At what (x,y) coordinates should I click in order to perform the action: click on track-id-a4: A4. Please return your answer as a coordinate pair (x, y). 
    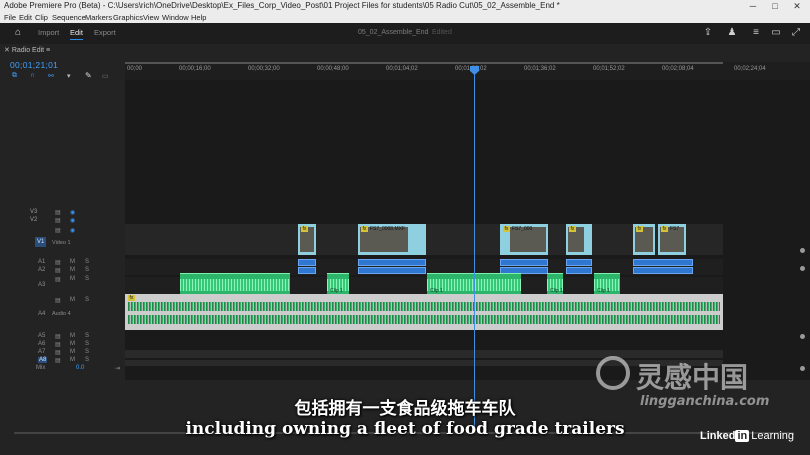
    Looking at the image, I should click on (41, 314).